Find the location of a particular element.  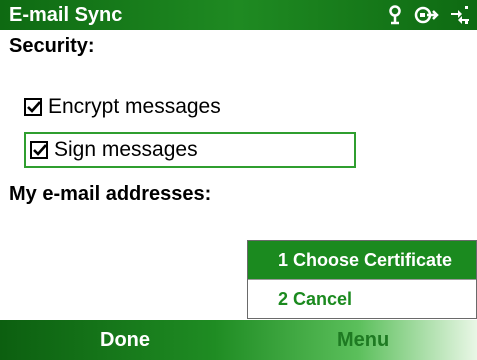

sign-messages-label: Sign messages is located at coordinates (126, 149).